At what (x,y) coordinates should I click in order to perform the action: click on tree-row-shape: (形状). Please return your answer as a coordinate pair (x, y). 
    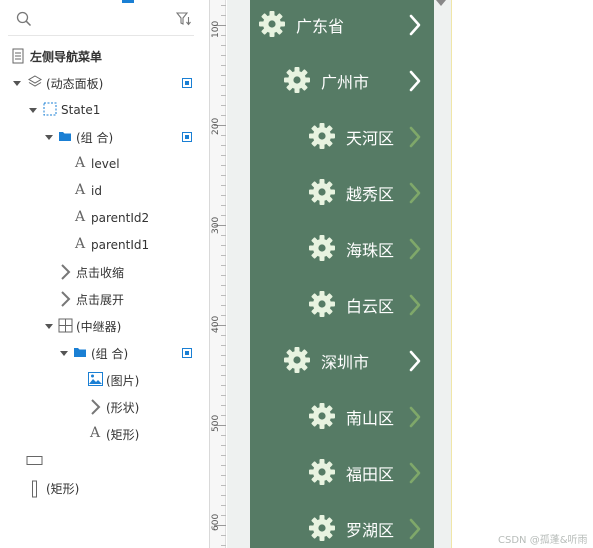
    Looking at the image, I should click on (105, 407).